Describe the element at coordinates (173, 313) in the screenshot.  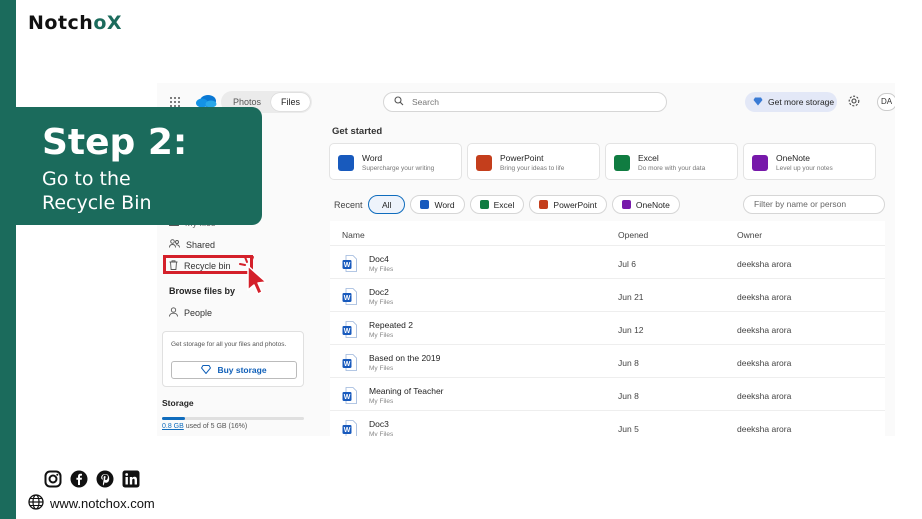
I see `person-icon` at that location.